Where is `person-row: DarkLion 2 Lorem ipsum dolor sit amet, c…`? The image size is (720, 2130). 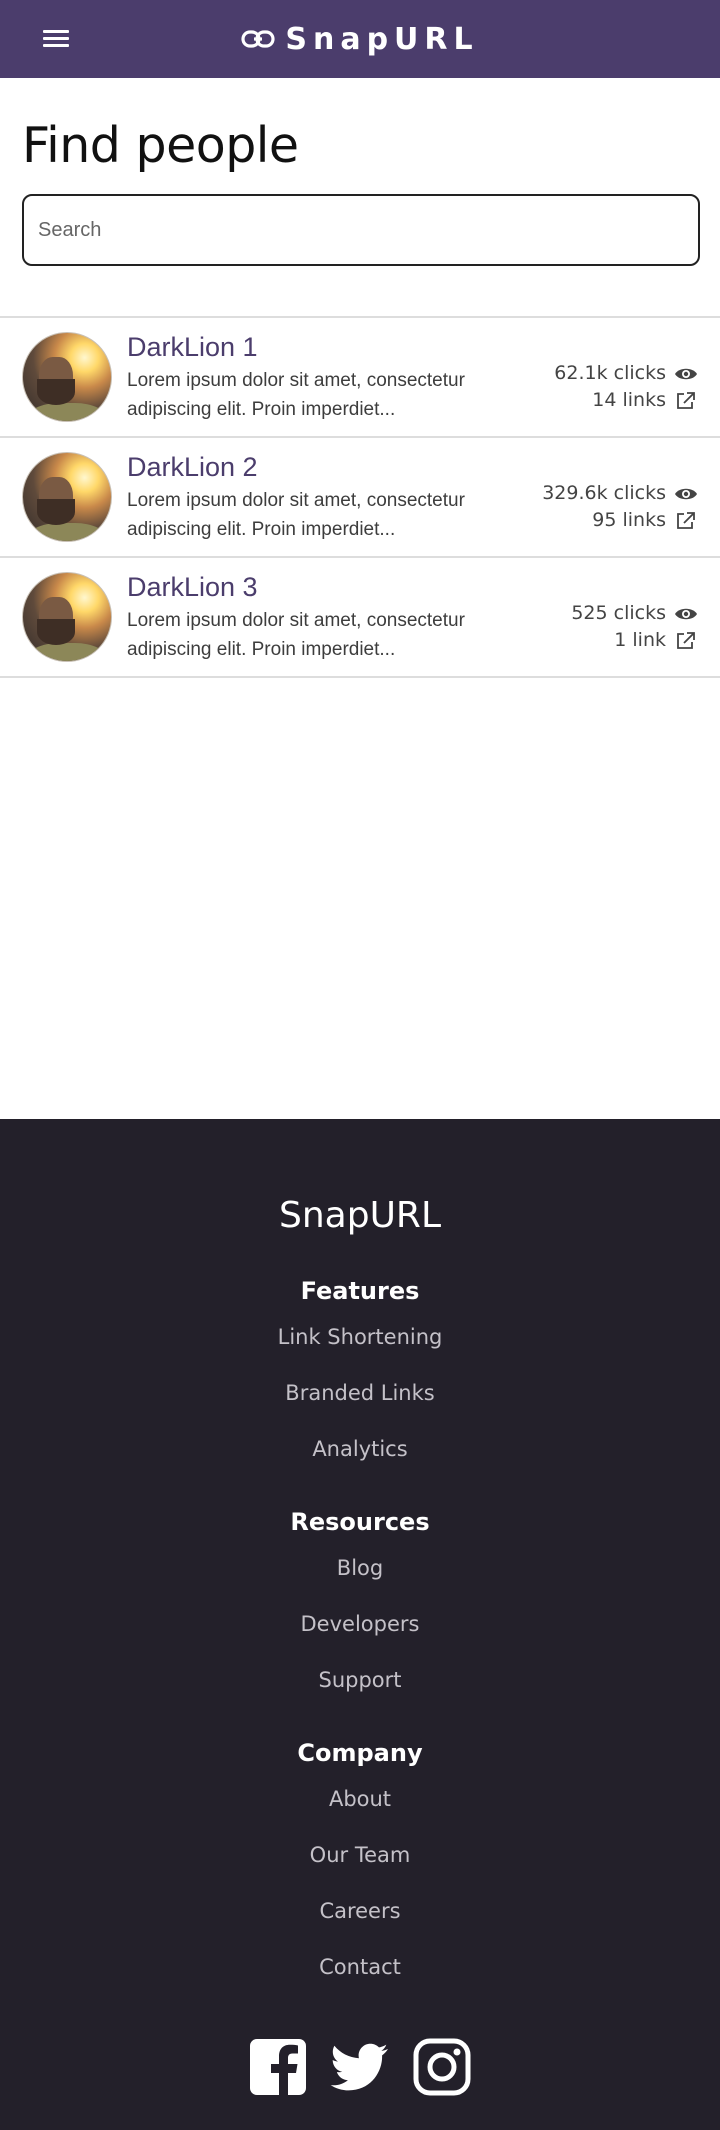 person-row: DarkLion 2 Lorem ipsum dolor sit amet, c… is located at coordinates (360, 498).